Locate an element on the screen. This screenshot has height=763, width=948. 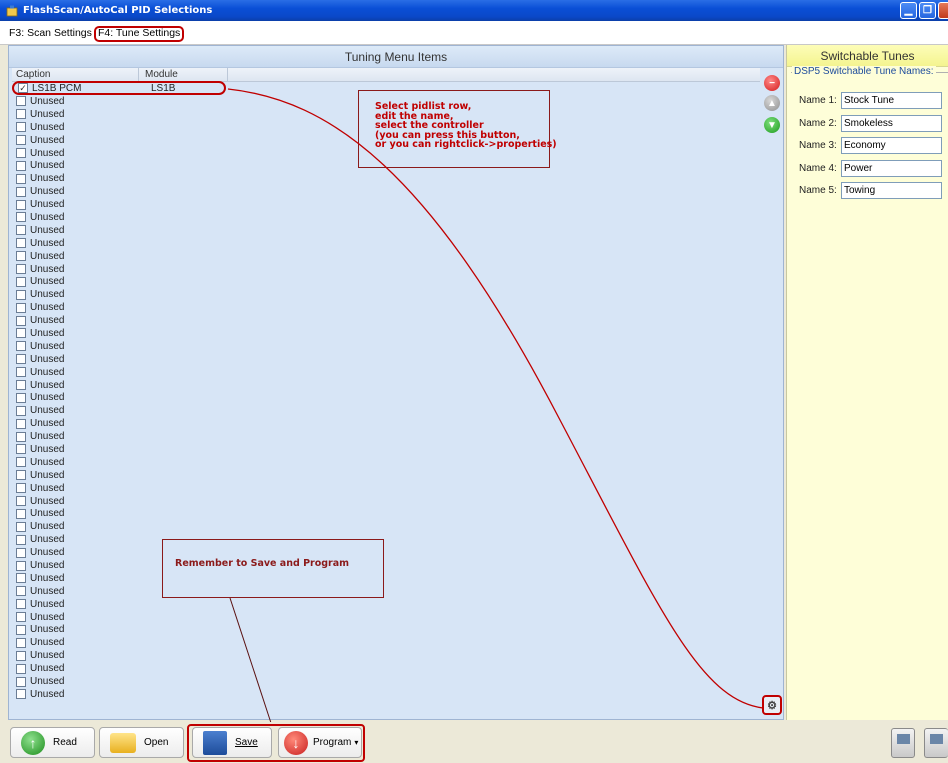
properties-icon: ⚙ is located at coordinates (772, 705).